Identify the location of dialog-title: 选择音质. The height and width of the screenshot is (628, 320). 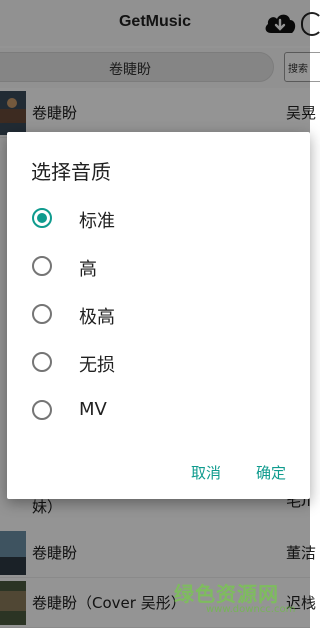
(71, 172).